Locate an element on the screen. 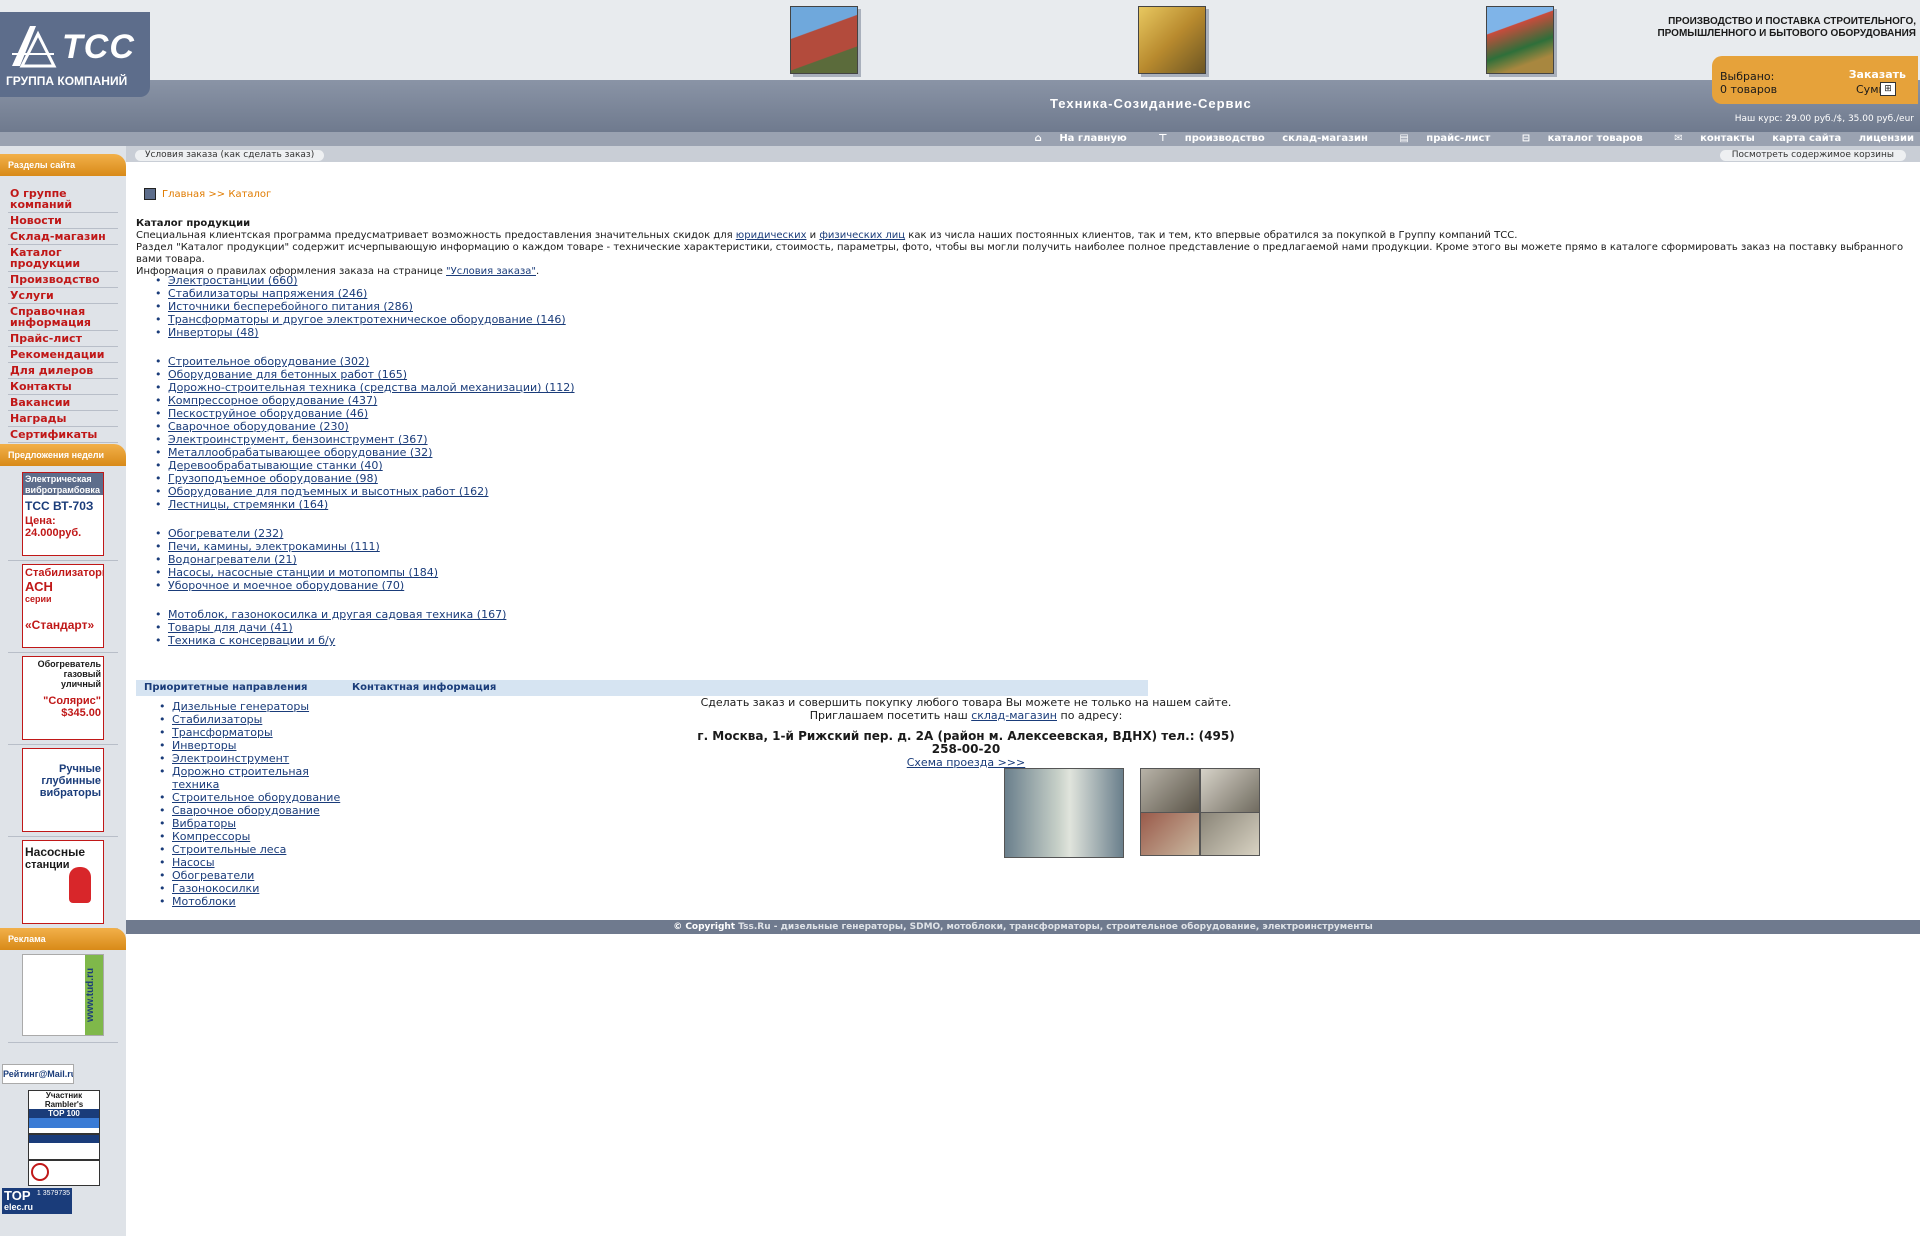 The height and width of the screenshot is (1236, 1920). list-item: Инверторы (48) is located at coordinates (360, 332).